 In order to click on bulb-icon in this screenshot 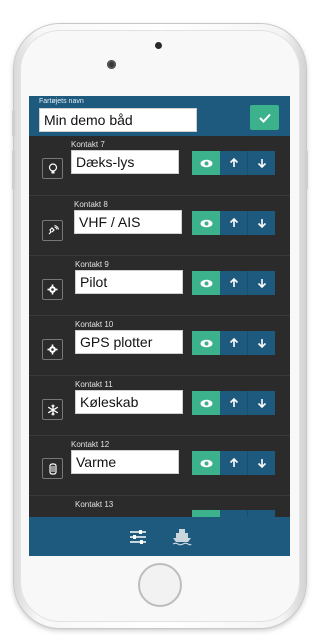, I will do `click(52, 167)`.